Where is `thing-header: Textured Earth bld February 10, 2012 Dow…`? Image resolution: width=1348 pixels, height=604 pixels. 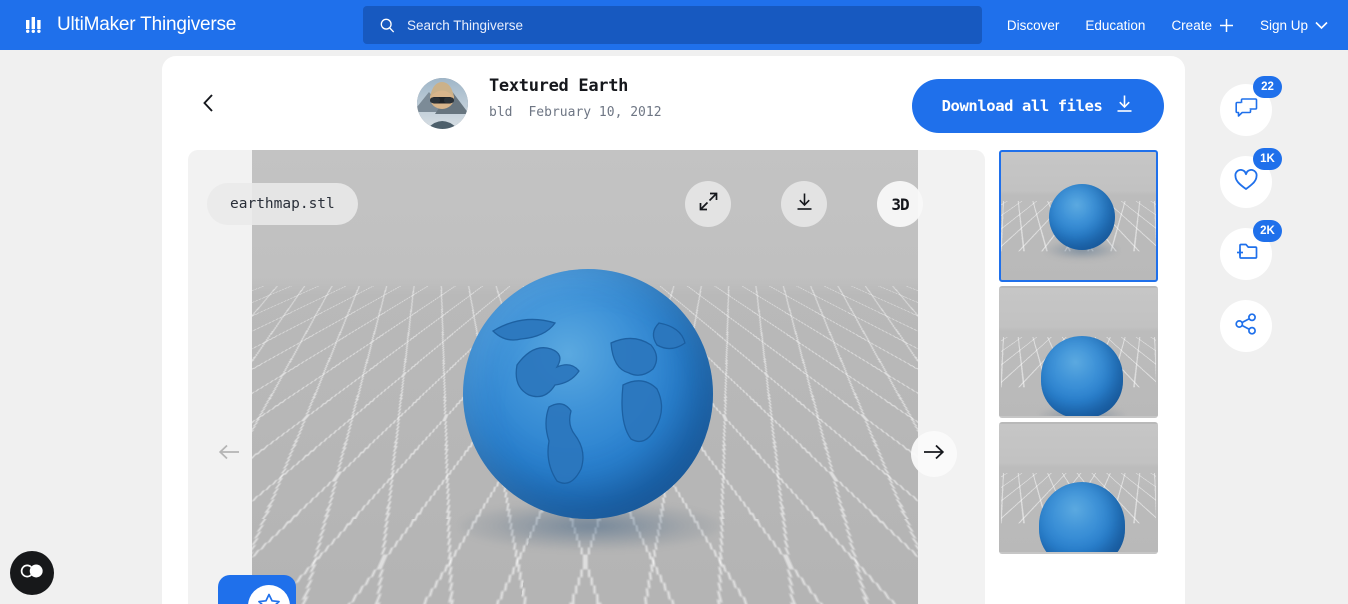
thing-header: Textured Earth bld February 10, 2012 Dow… is located at coordinates (673, 101).